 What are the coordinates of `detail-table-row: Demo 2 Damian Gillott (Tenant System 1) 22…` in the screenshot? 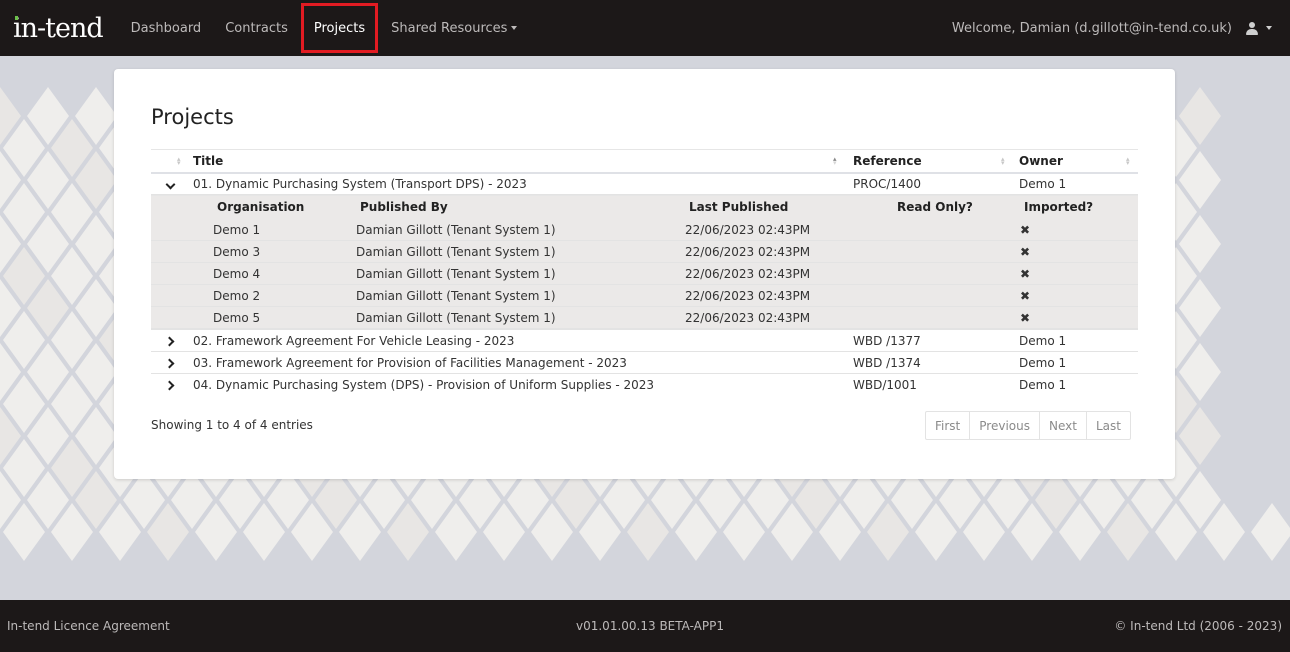 It's located at (644, 295).